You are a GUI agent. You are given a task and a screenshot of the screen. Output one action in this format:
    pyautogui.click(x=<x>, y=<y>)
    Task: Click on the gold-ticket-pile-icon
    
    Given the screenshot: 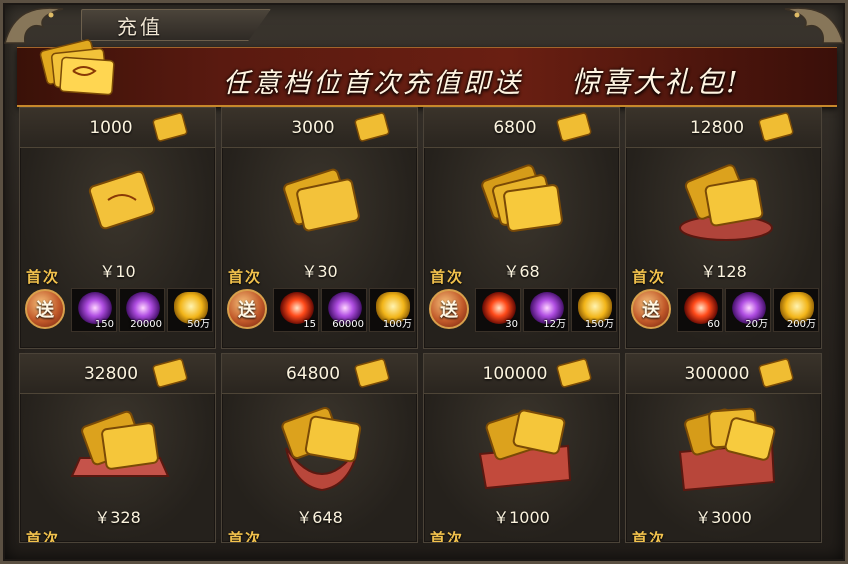 What is the action you would take?
    pyautogui.click(x=726, y=202)
    